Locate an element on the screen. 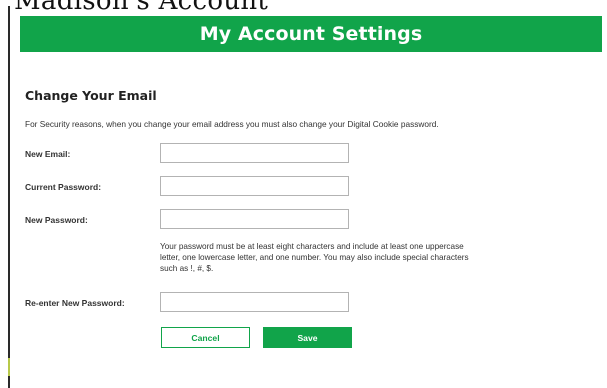  new-email-field is located at coordinates (254, 153).